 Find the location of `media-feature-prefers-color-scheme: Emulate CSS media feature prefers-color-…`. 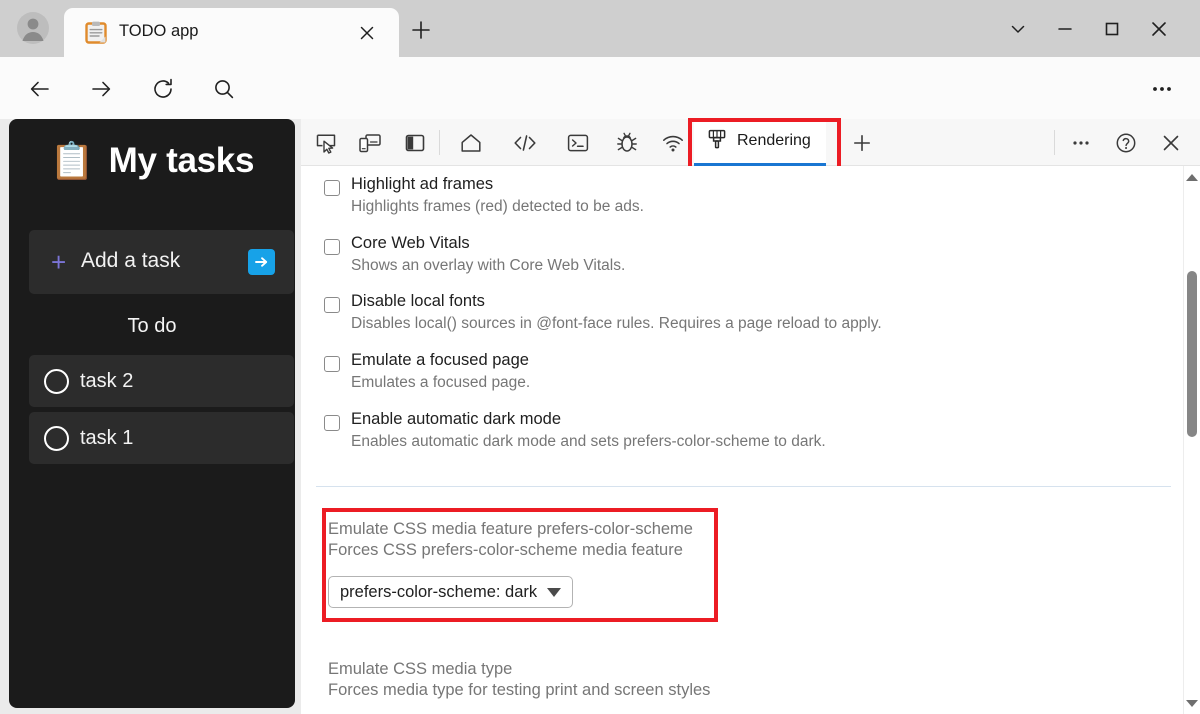

media-feature-prefers-color-scheme: Emulate CSS media feature prefers-color-… is located at coordinates (510, 564).